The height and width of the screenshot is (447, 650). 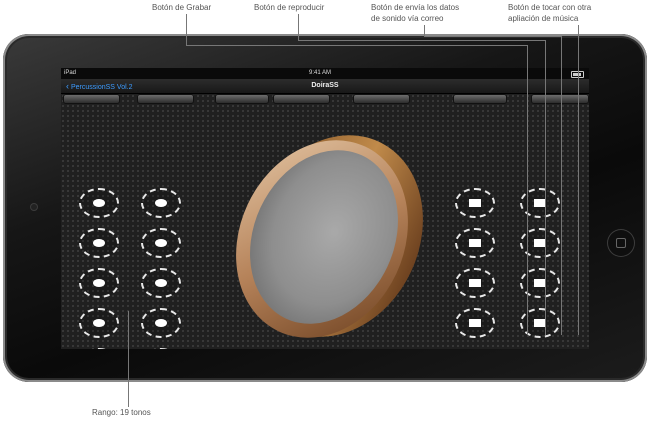 I want to click on home-button, so click(x=621, y=243).